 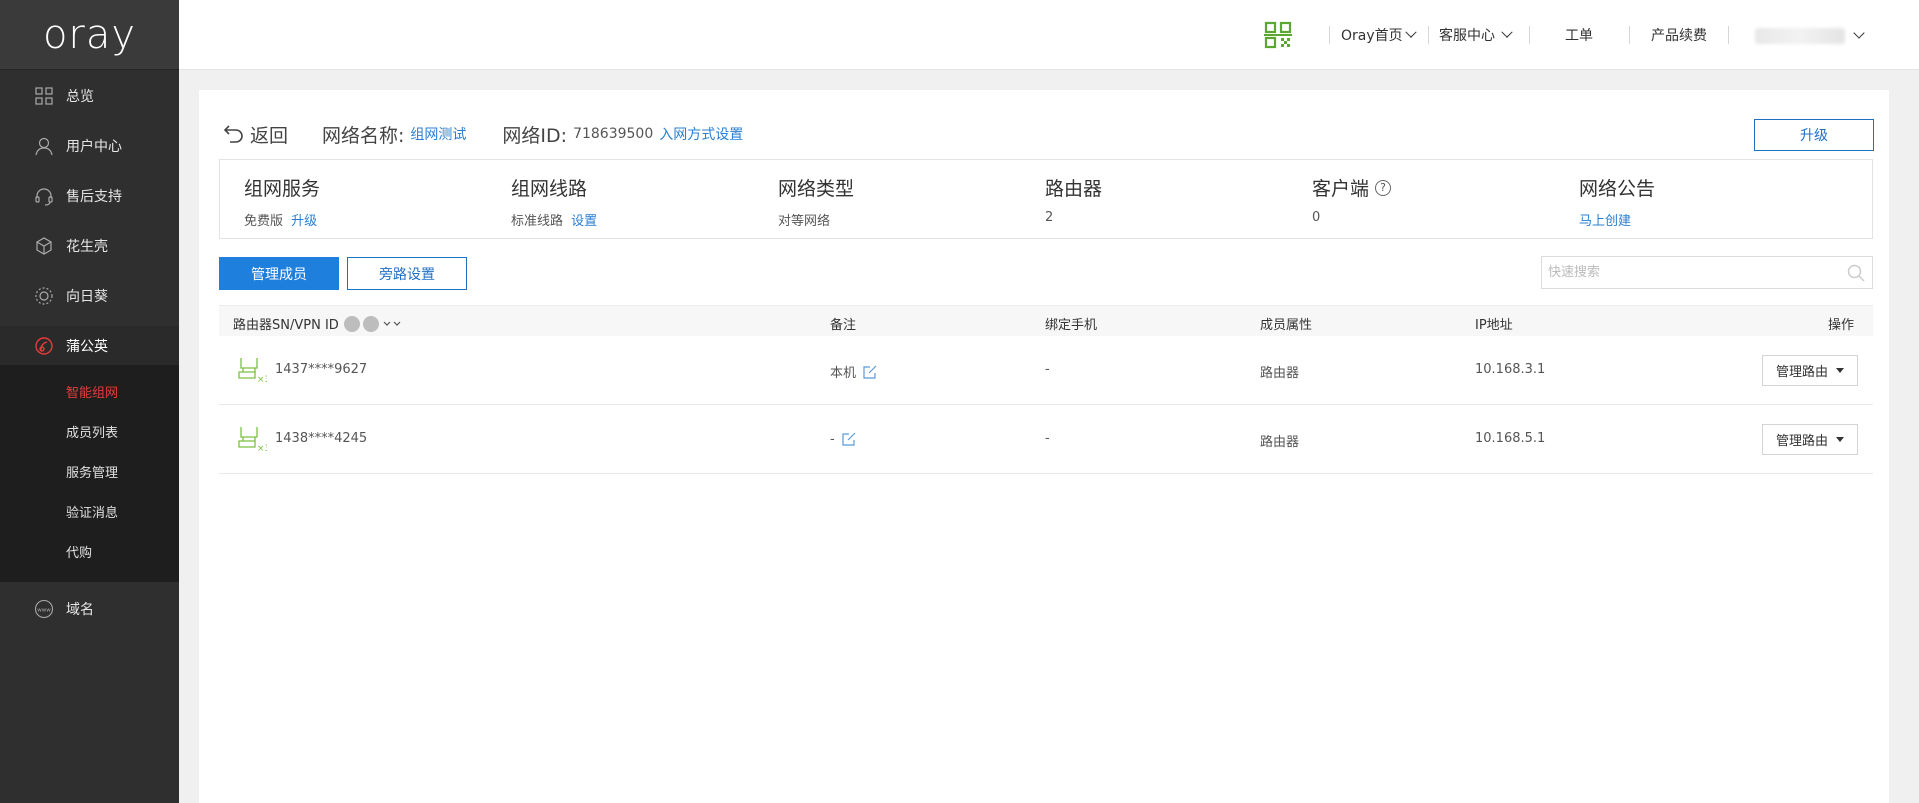 I want to click on sidebar-subitem-verify-messages: 验证消息, so click(x=92, y=511).